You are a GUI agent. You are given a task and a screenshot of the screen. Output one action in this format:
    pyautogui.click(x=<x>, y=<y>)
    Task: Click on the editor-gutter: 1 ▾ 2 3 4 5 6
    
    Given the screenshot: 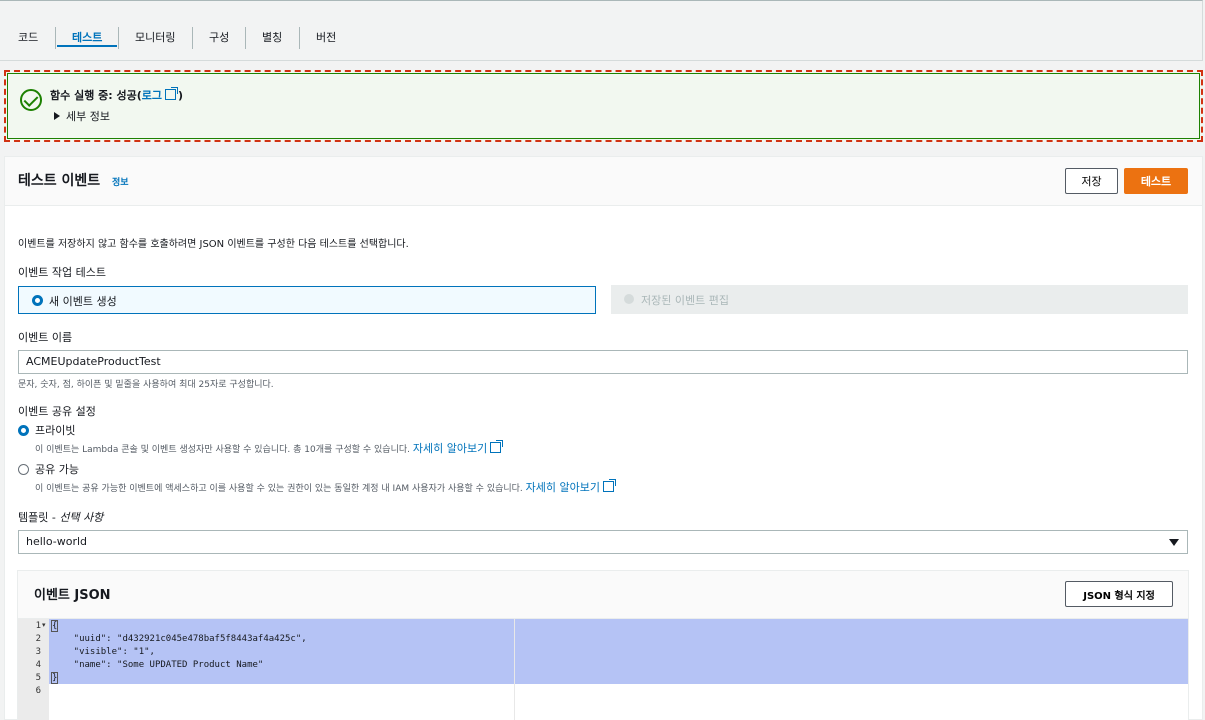 What is the action you would take?
    pyautogui.click(x=33, y=669)
    